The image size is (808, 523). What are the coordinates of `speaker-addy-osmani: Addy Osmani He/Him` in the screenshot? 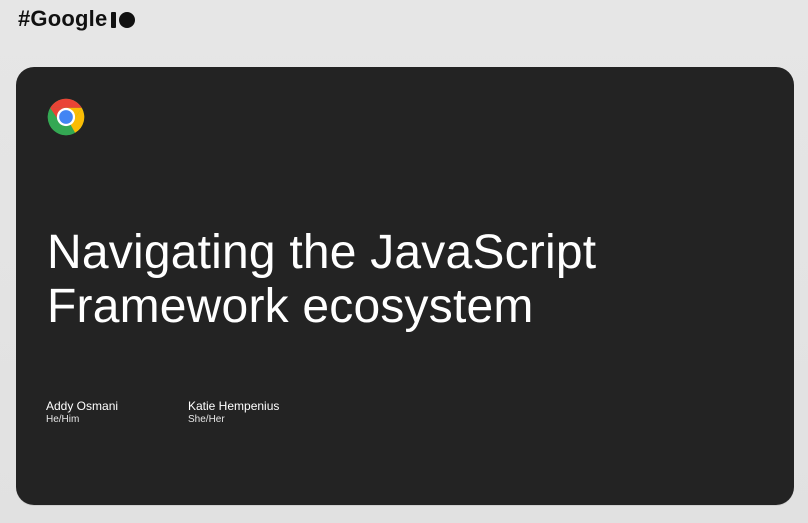 It's located at (82, 412).